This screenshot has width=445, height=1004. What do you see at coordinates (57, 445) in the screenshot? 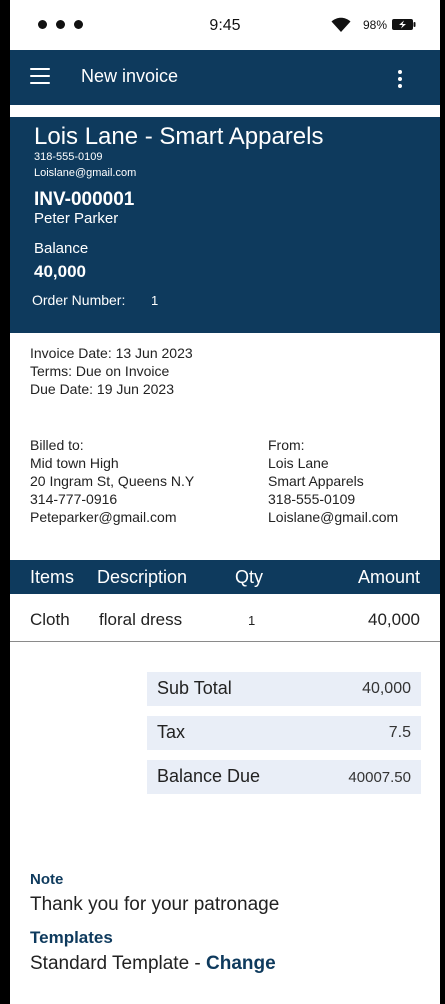
I see `billed-to-label: Billed to:` at bounding box center [57, 445].